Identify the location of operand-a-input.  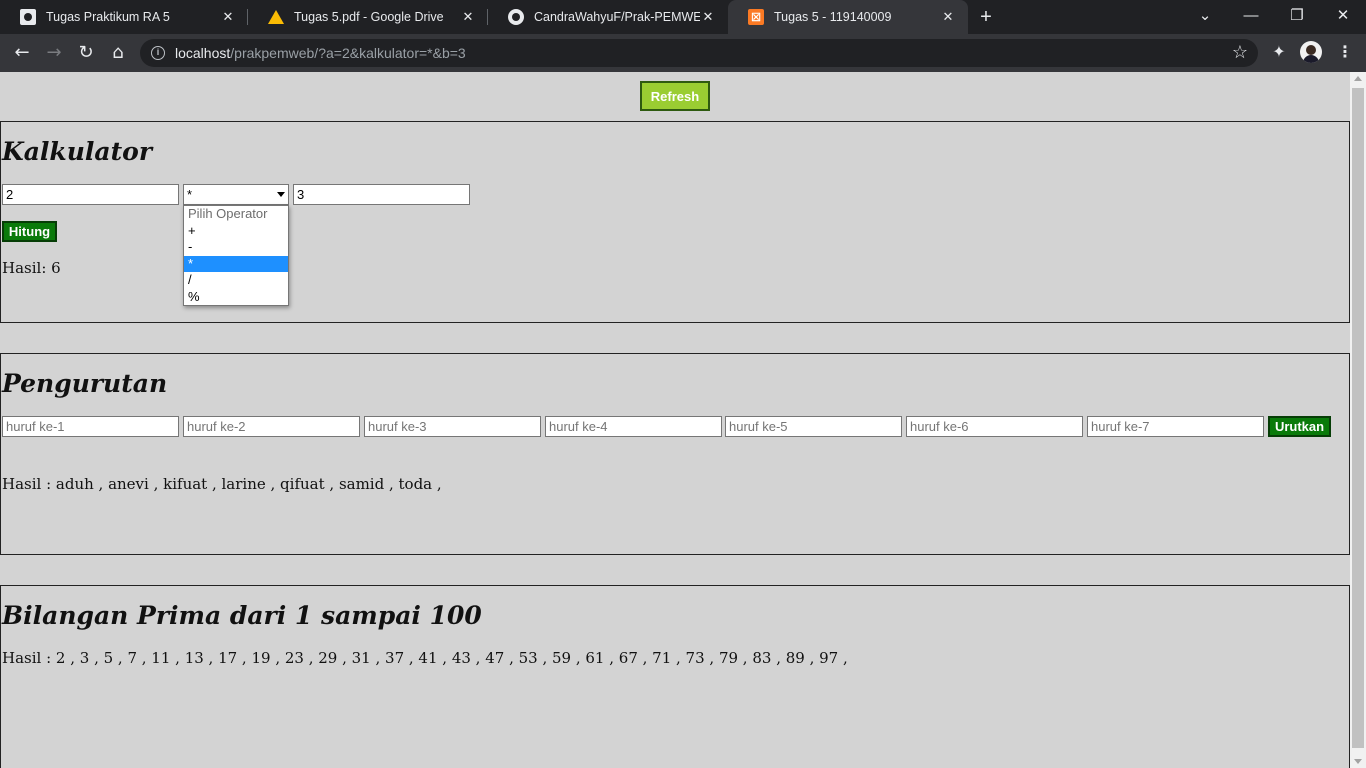
(90, 194).